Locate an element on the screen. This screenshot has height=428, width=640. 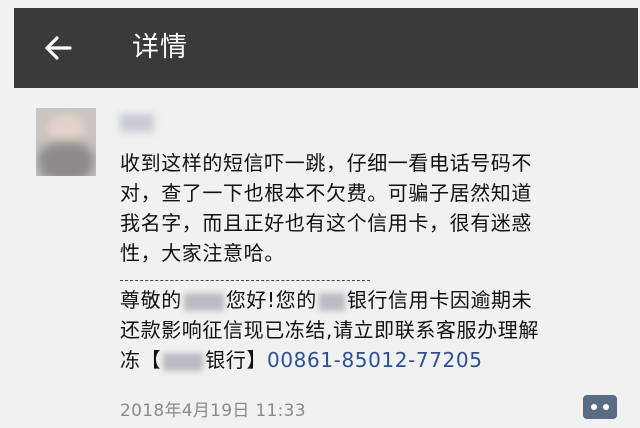
phone-number-link: 00861-85012-77205 is located at coordinates (375, 360).